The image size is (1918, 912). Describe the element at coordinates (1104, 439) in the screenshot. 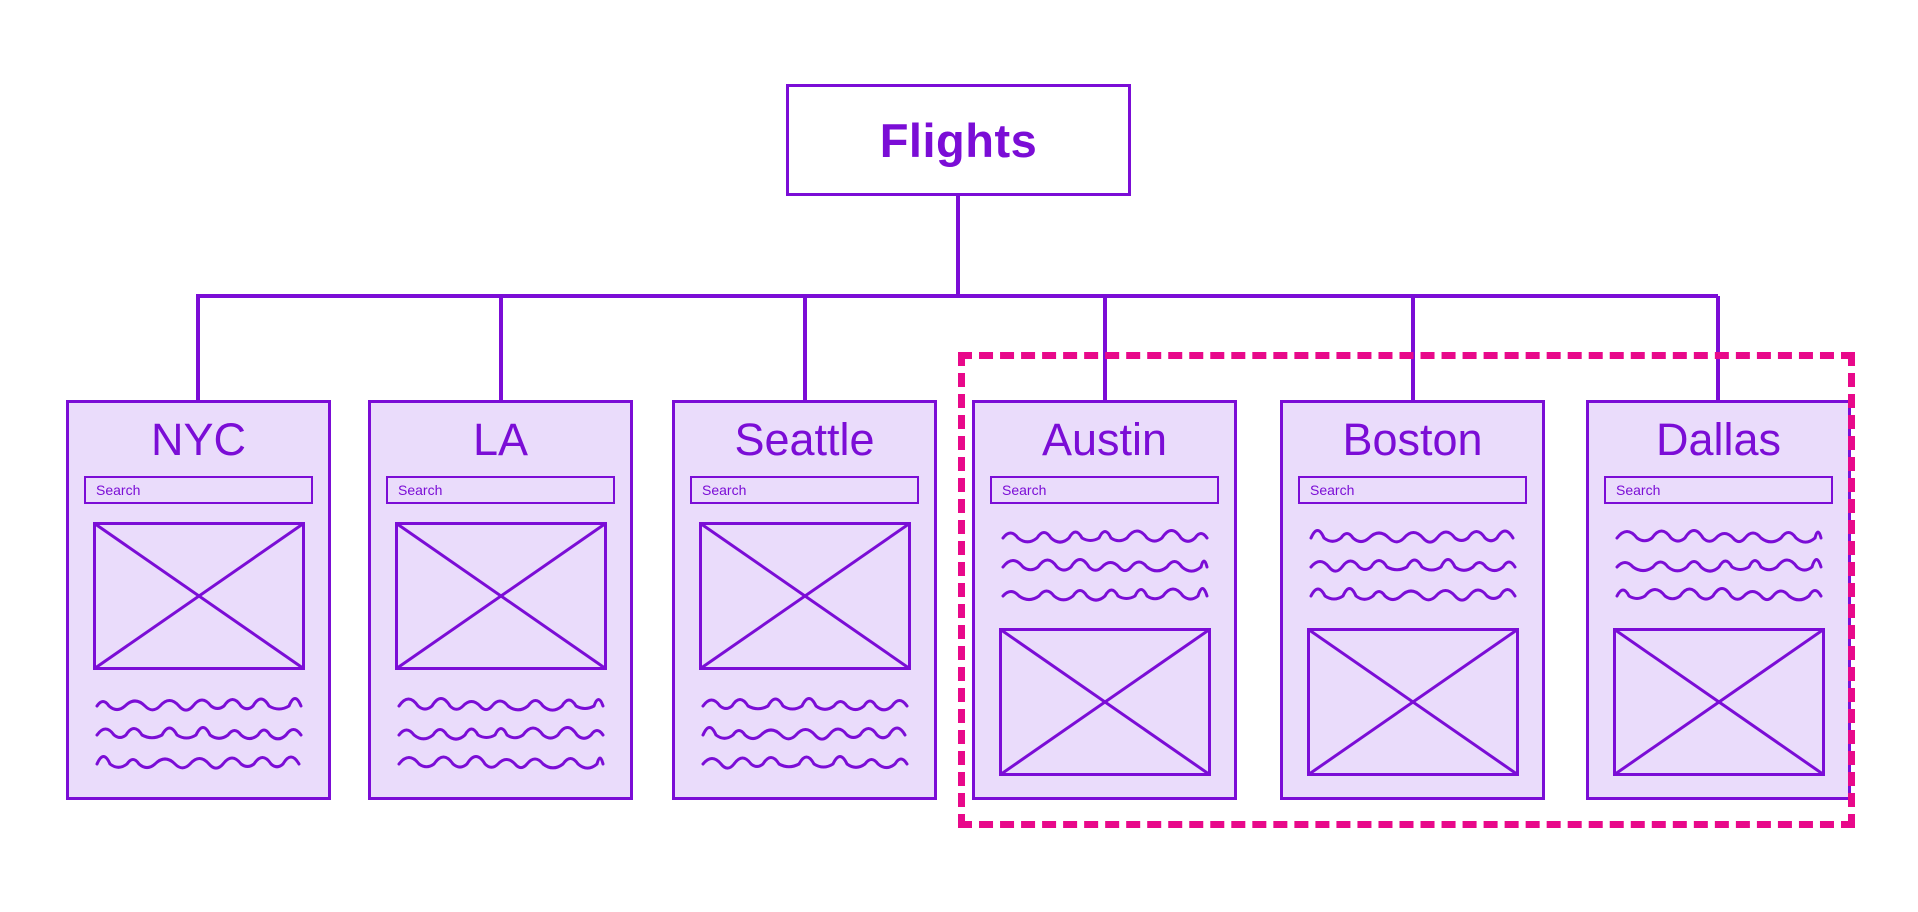

I see `card-title: Austin` at that location.